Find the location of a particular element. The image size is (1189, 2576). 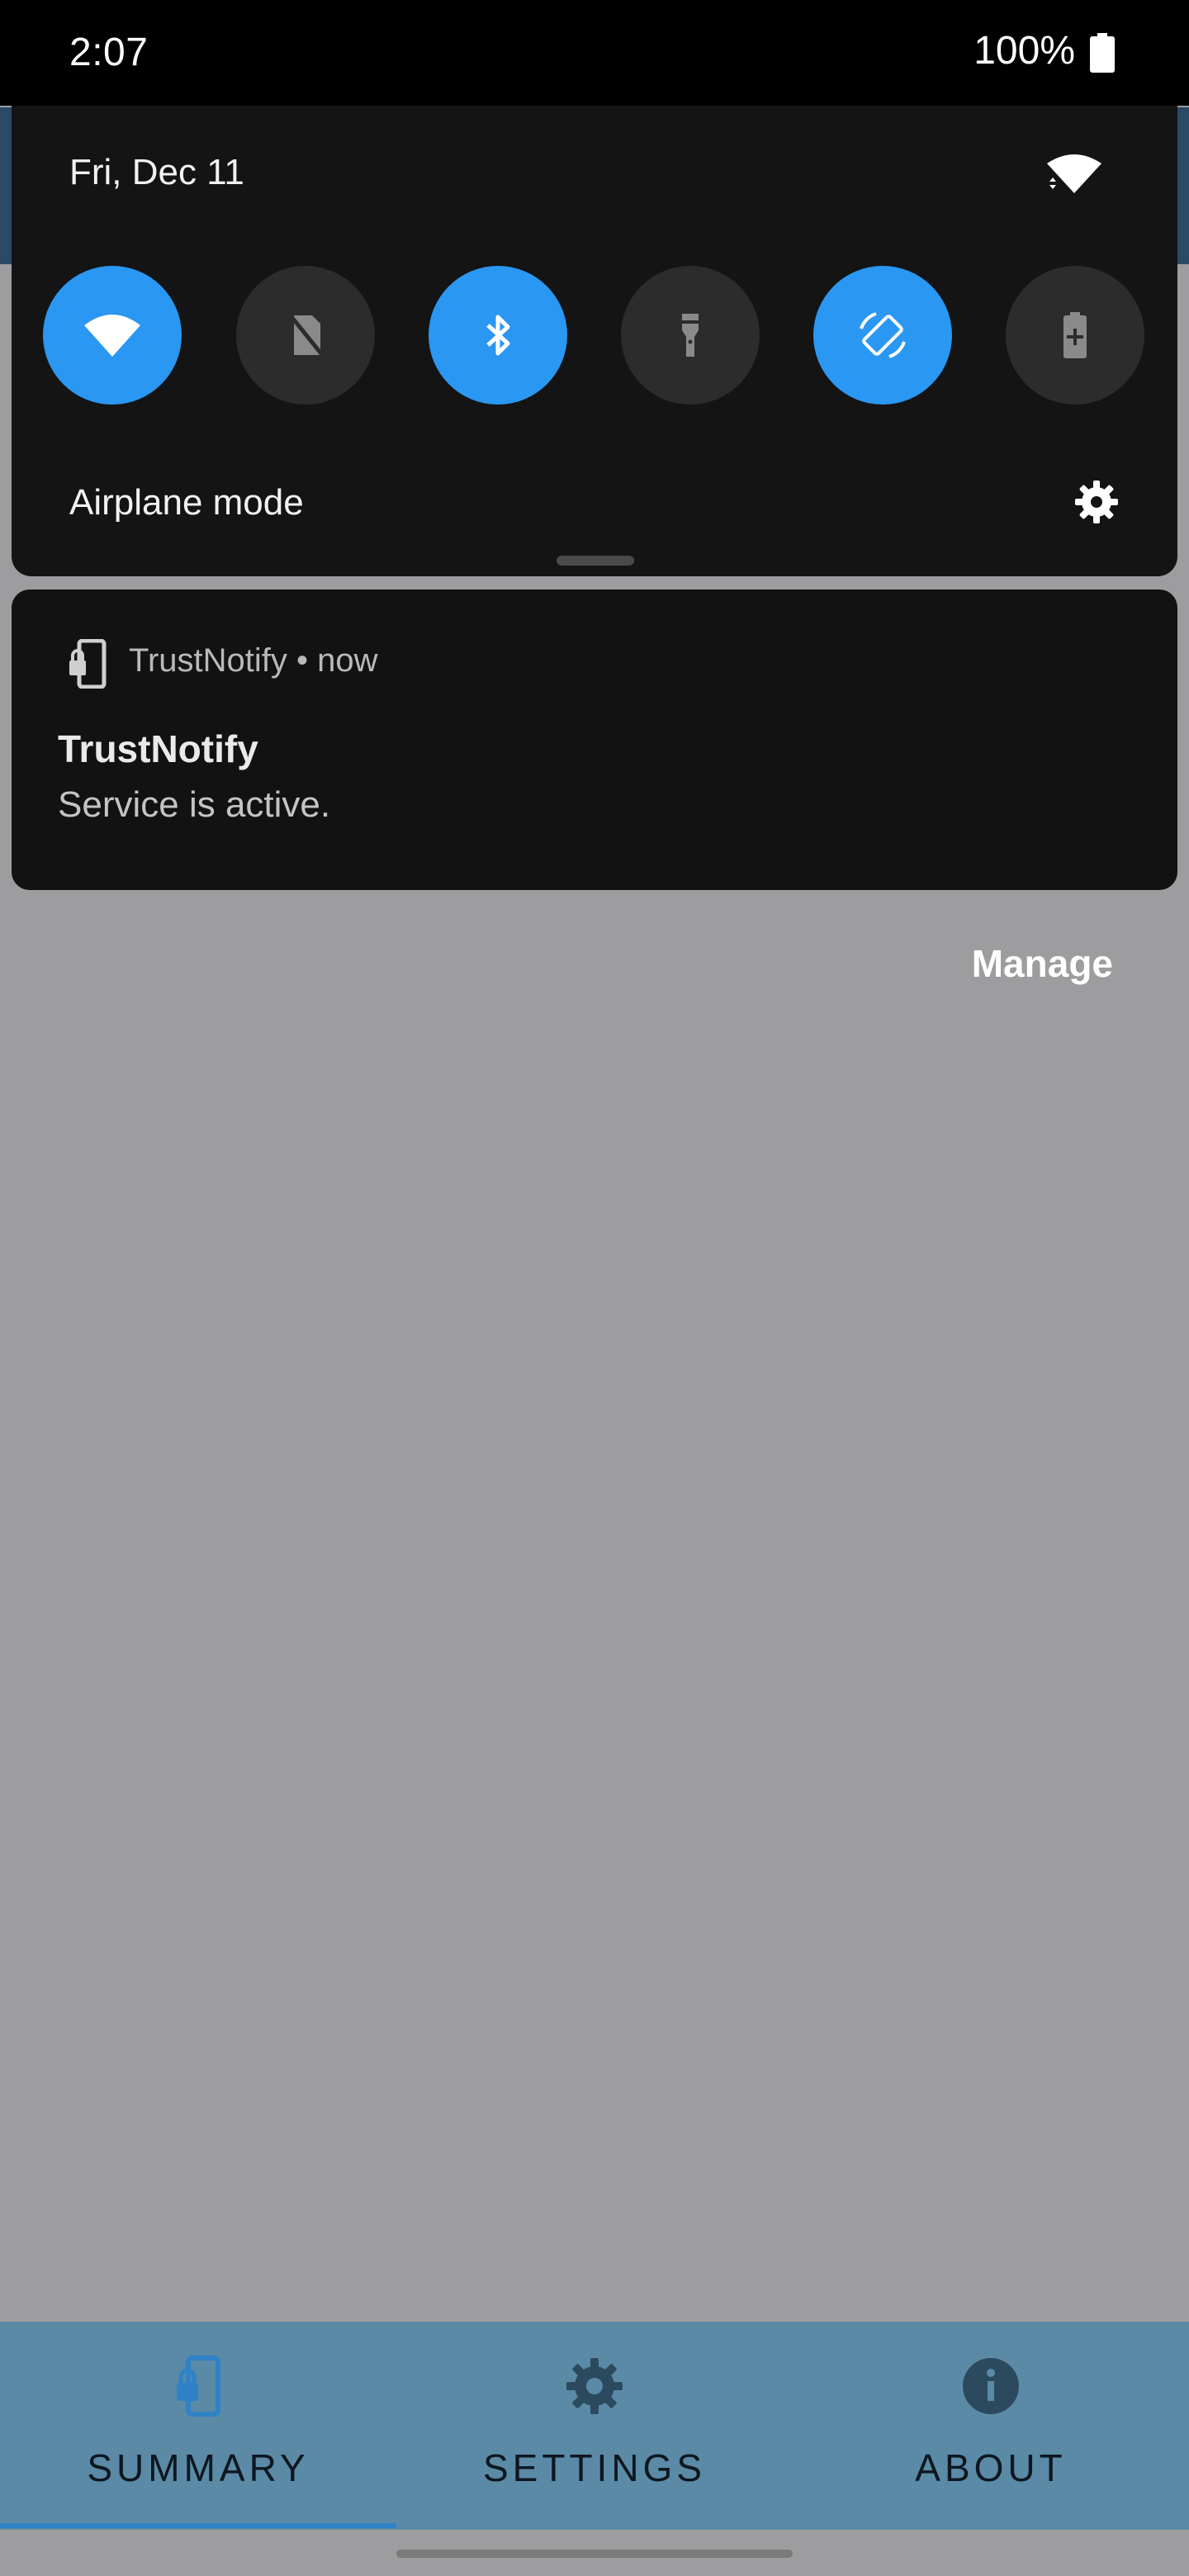

notification-app-line: TrustNotify • now is located at coordinates (253, 660).